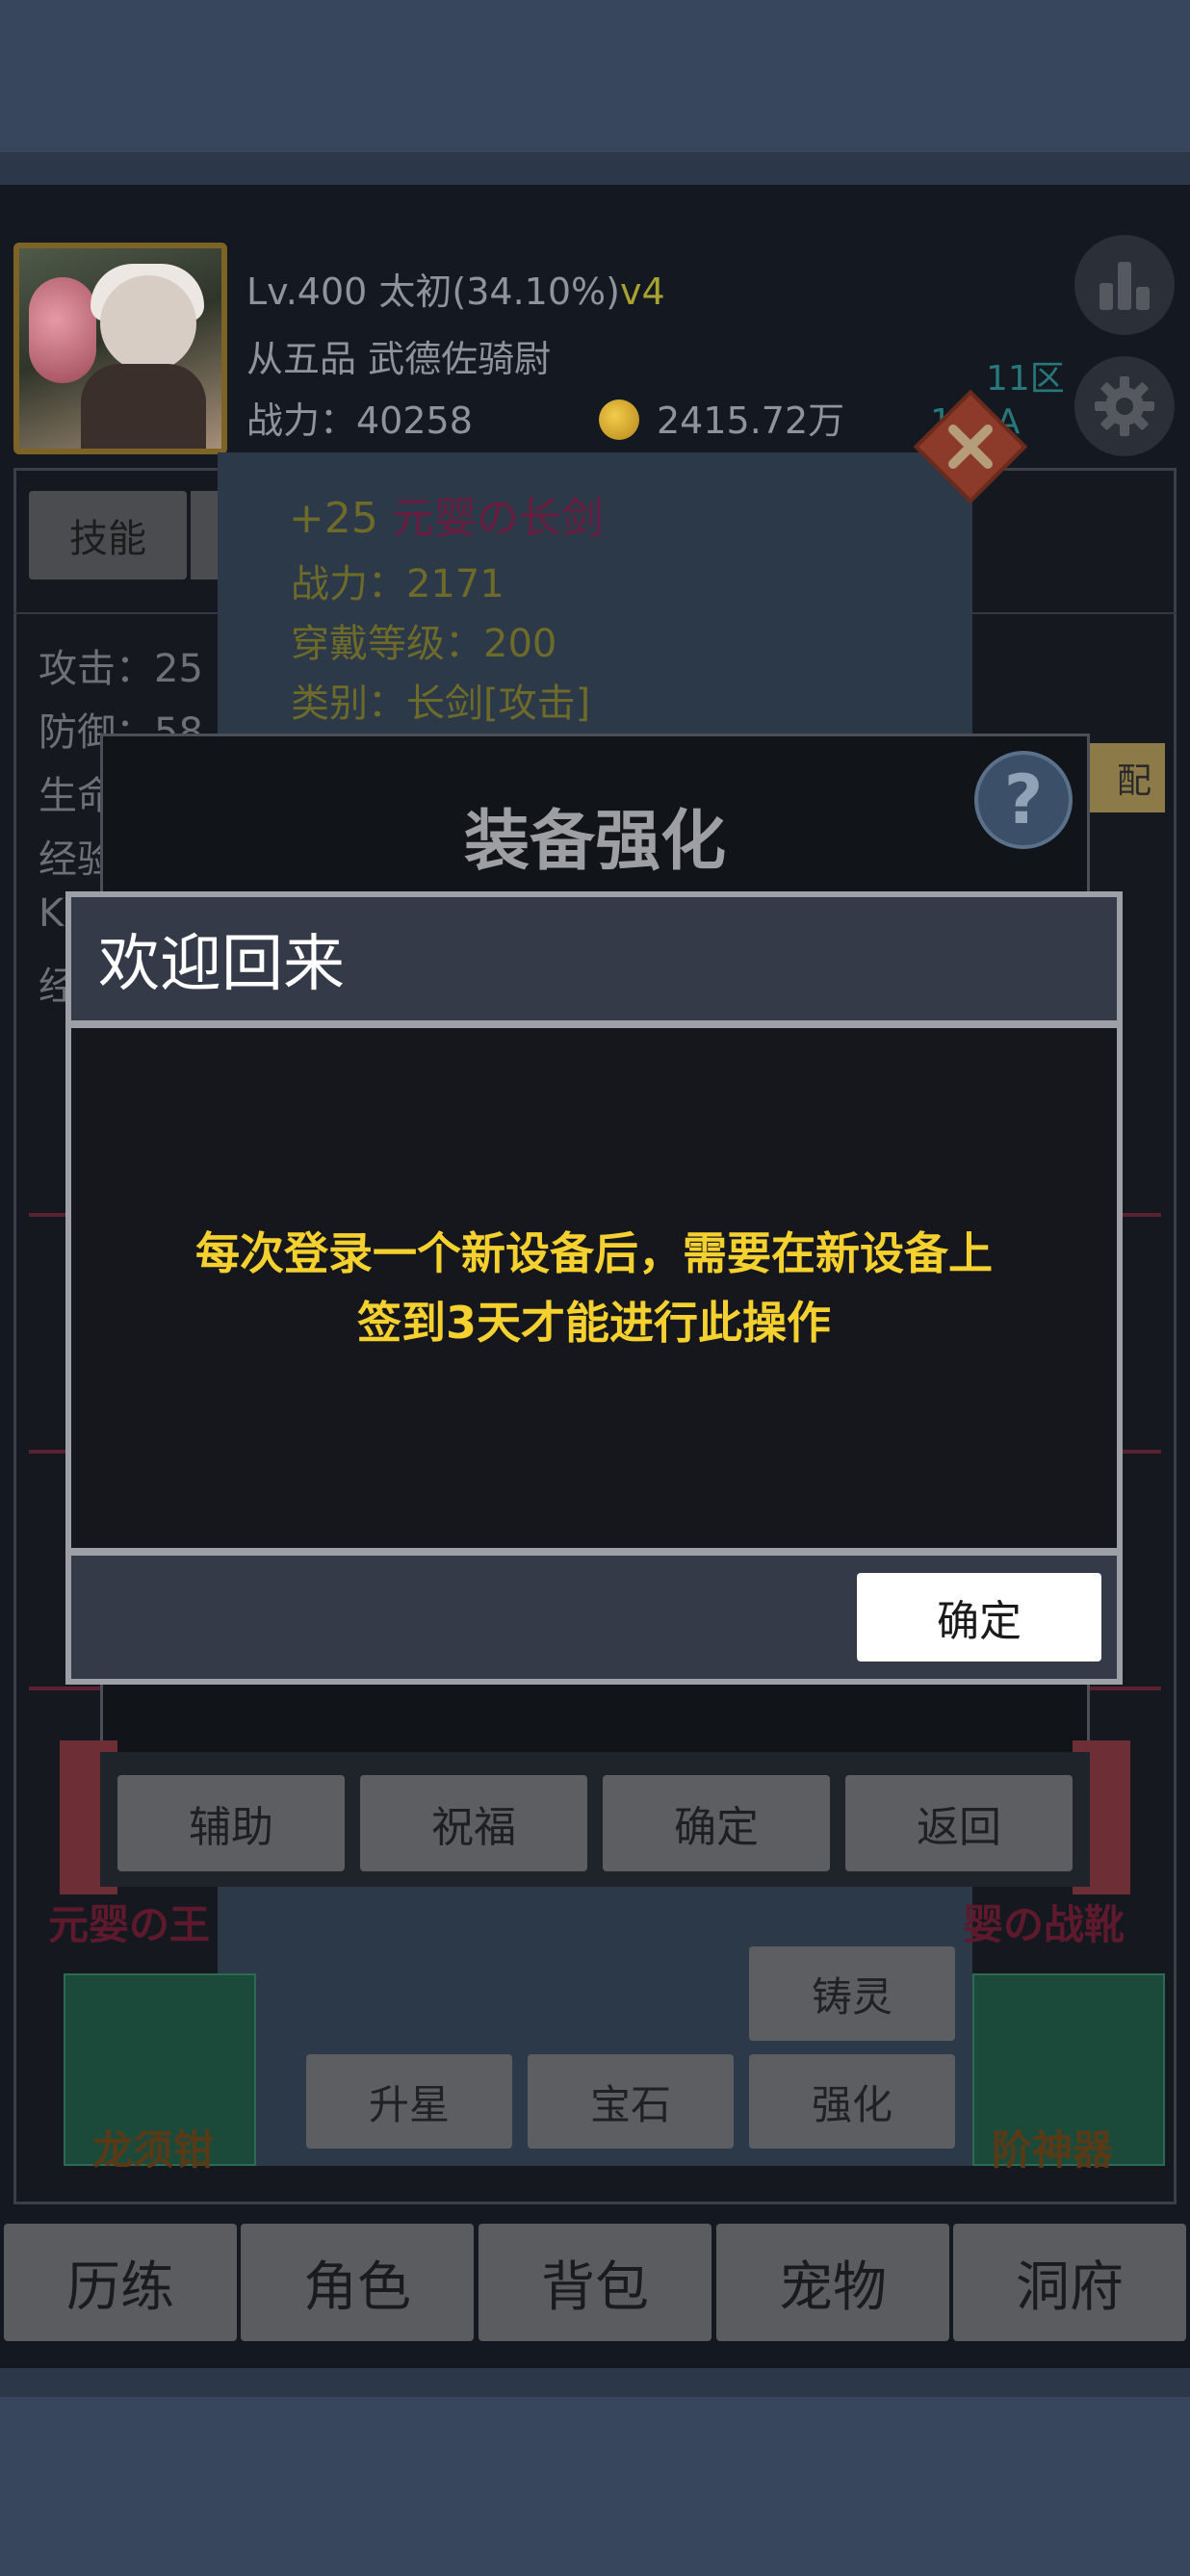 The height and width of the screenshot is (2576, 1190). I want to click on stats-button, so click(1124, 285).